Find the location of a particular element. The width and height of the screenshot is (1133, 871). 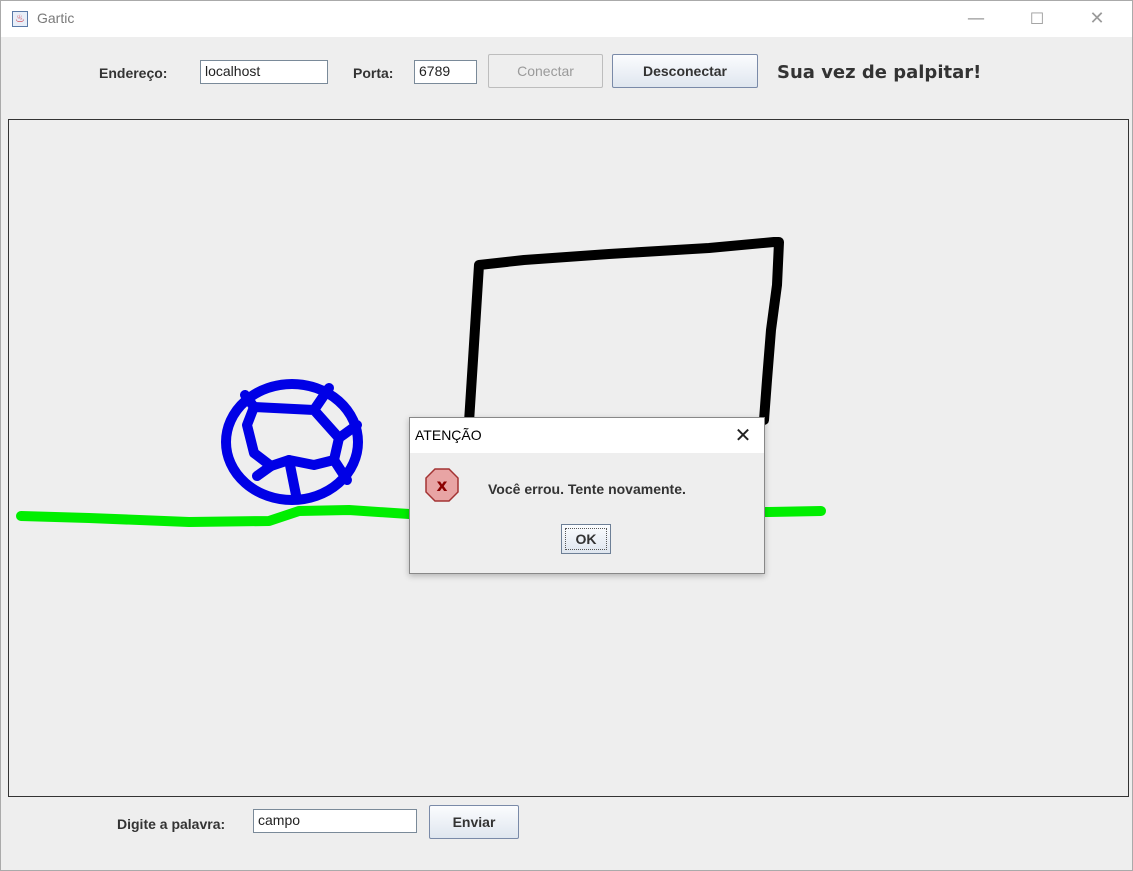

address-label: Endereço: is located at coordinates (133, 73).